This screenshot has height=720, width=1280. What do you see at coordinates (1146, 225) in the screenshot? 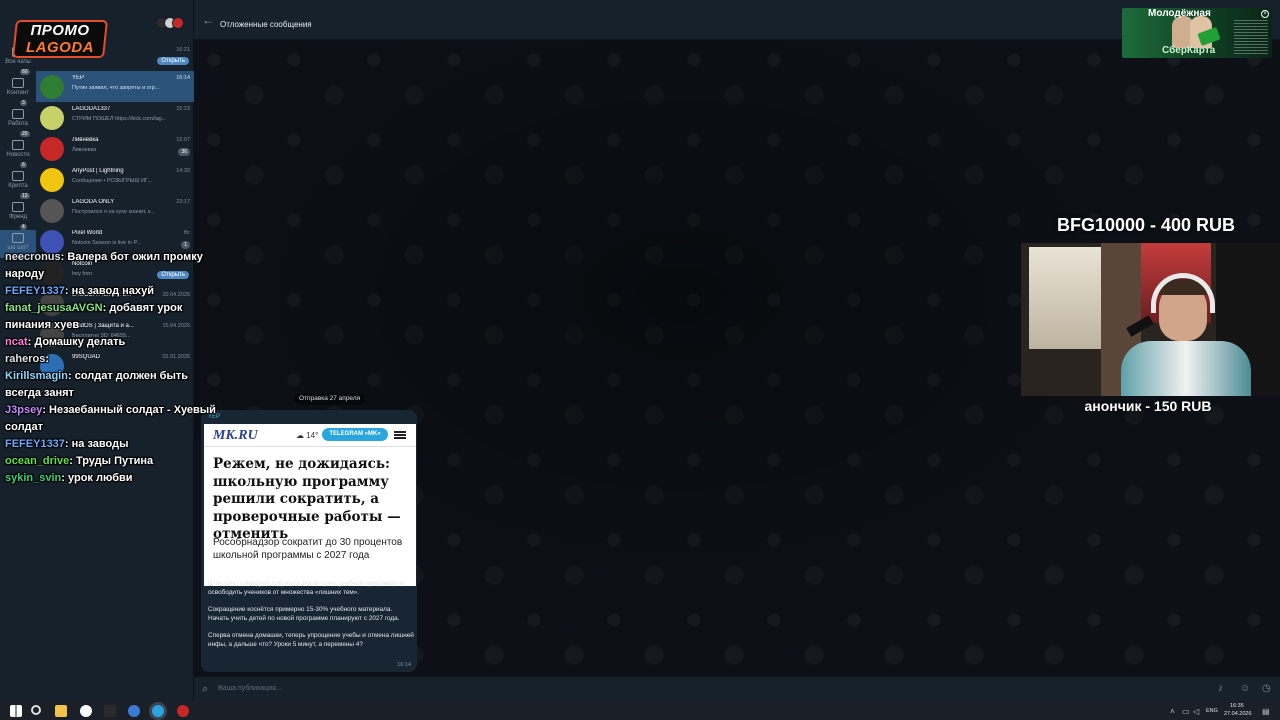
I see `donation-alert-top: BFG10000 - 400 RUB` at bounding box center [1146, 225].